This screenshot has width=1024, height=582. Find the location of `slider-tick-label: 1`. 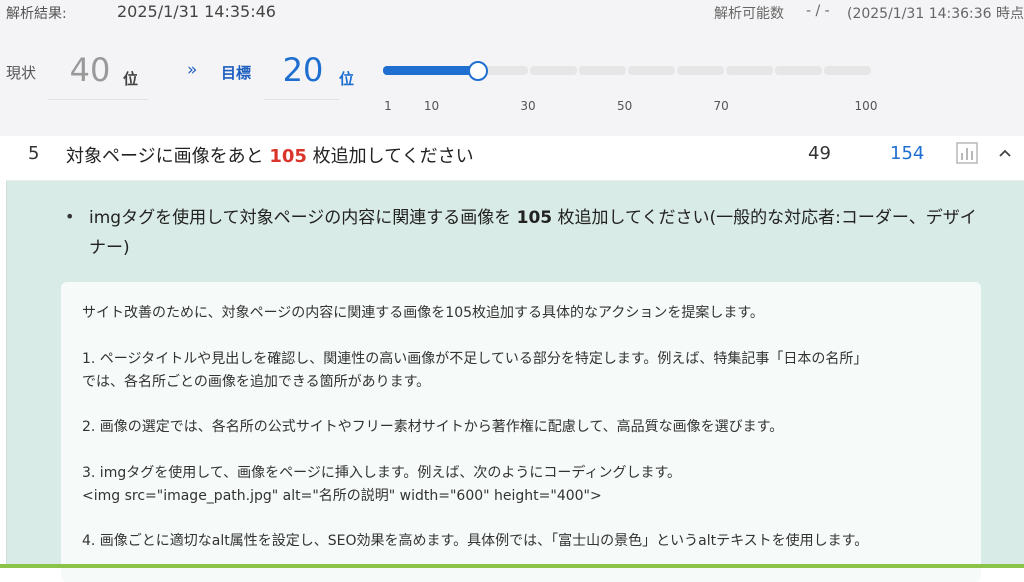

slider-tick-label: 1 is located at coordinates (388, 106).